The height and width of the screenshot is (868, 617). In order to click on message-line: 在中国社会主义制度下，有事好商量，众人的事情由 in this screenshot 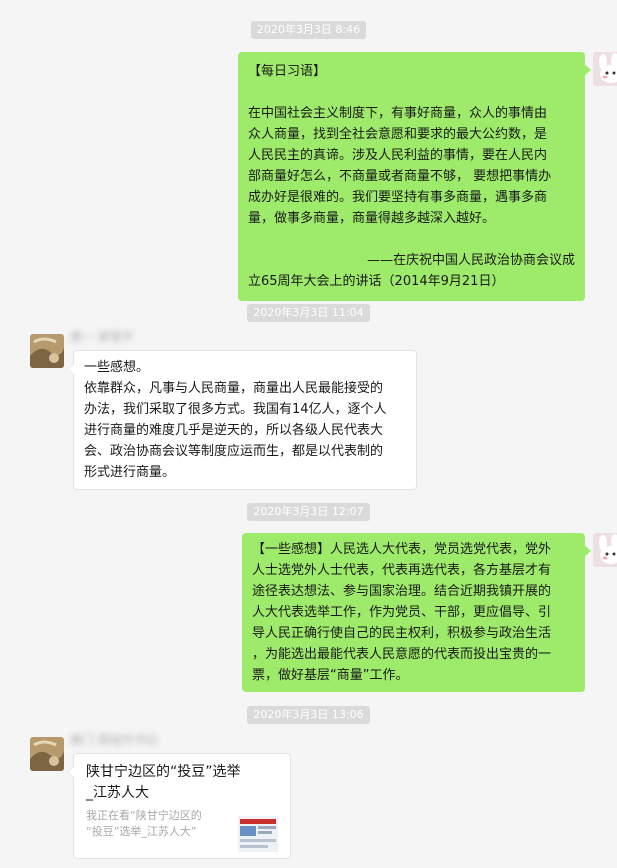, I will do `click(398, 113)`.